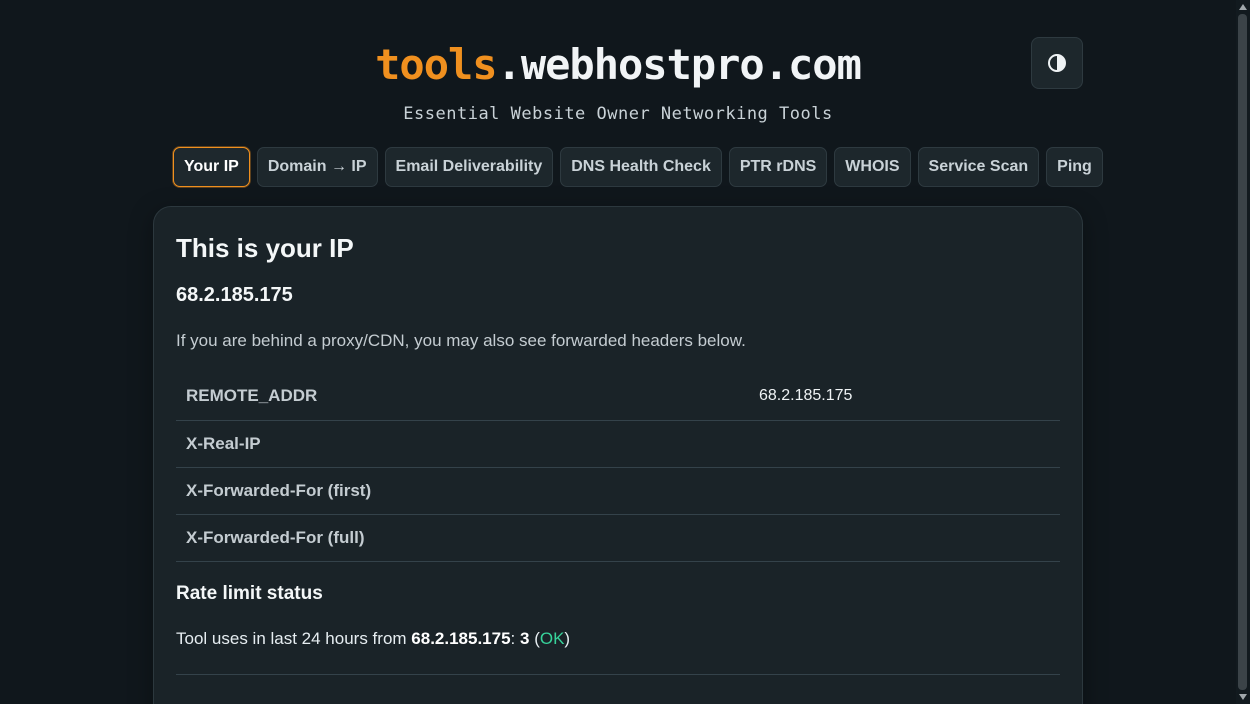 This screenshot has width=1250, height=704. Describe the element at coordinates (806, 396) in the screenshot. I see `header-value: 68.2.185.175` at that location.